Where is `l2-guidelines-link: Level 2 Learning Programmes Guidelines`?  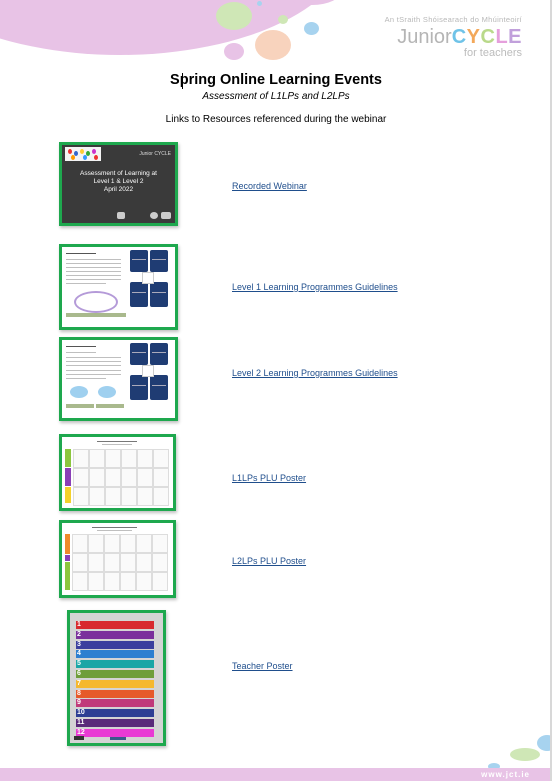 l2-guidelines-link: Level 2 Learning Programmes Guidelines is located at coordinates (315, 373).